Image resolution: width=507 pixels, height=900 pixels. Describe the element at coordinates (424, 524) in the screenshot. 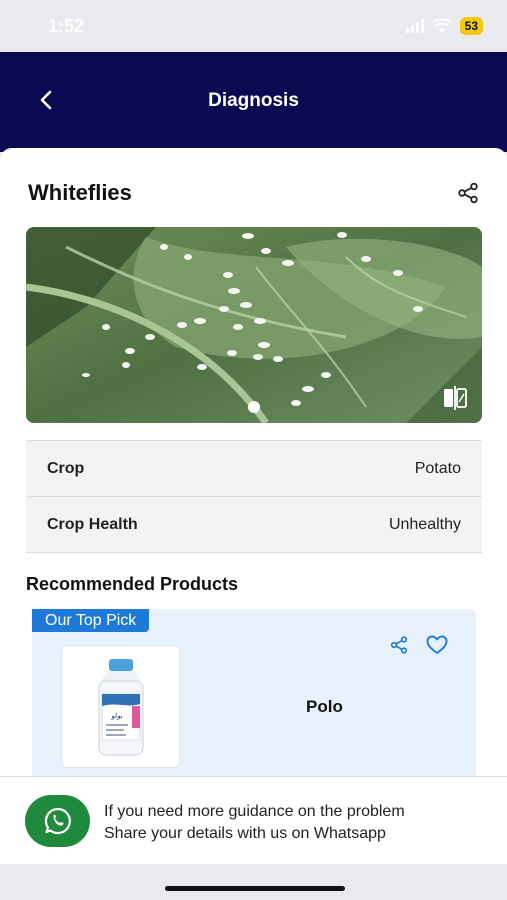

I see `crop-health-value: Unhealthy` at that location.